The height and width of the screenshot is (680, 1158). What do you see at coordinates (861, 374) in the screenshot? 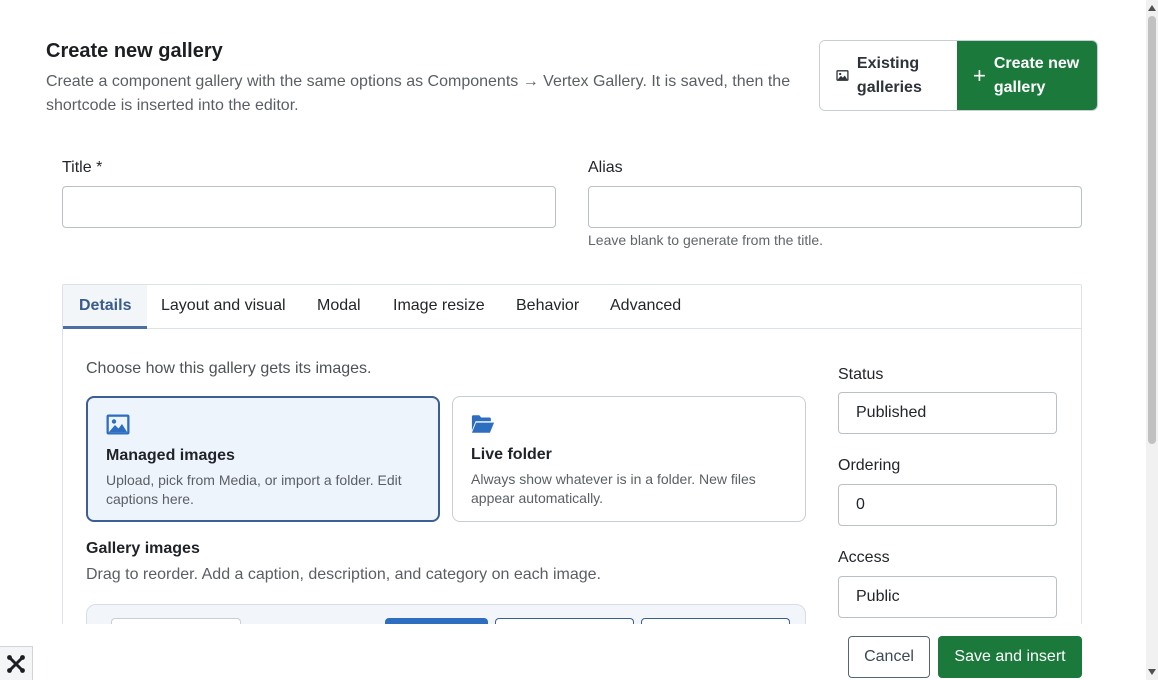
I see `status-label: Status` at bounding box center [861, 374].